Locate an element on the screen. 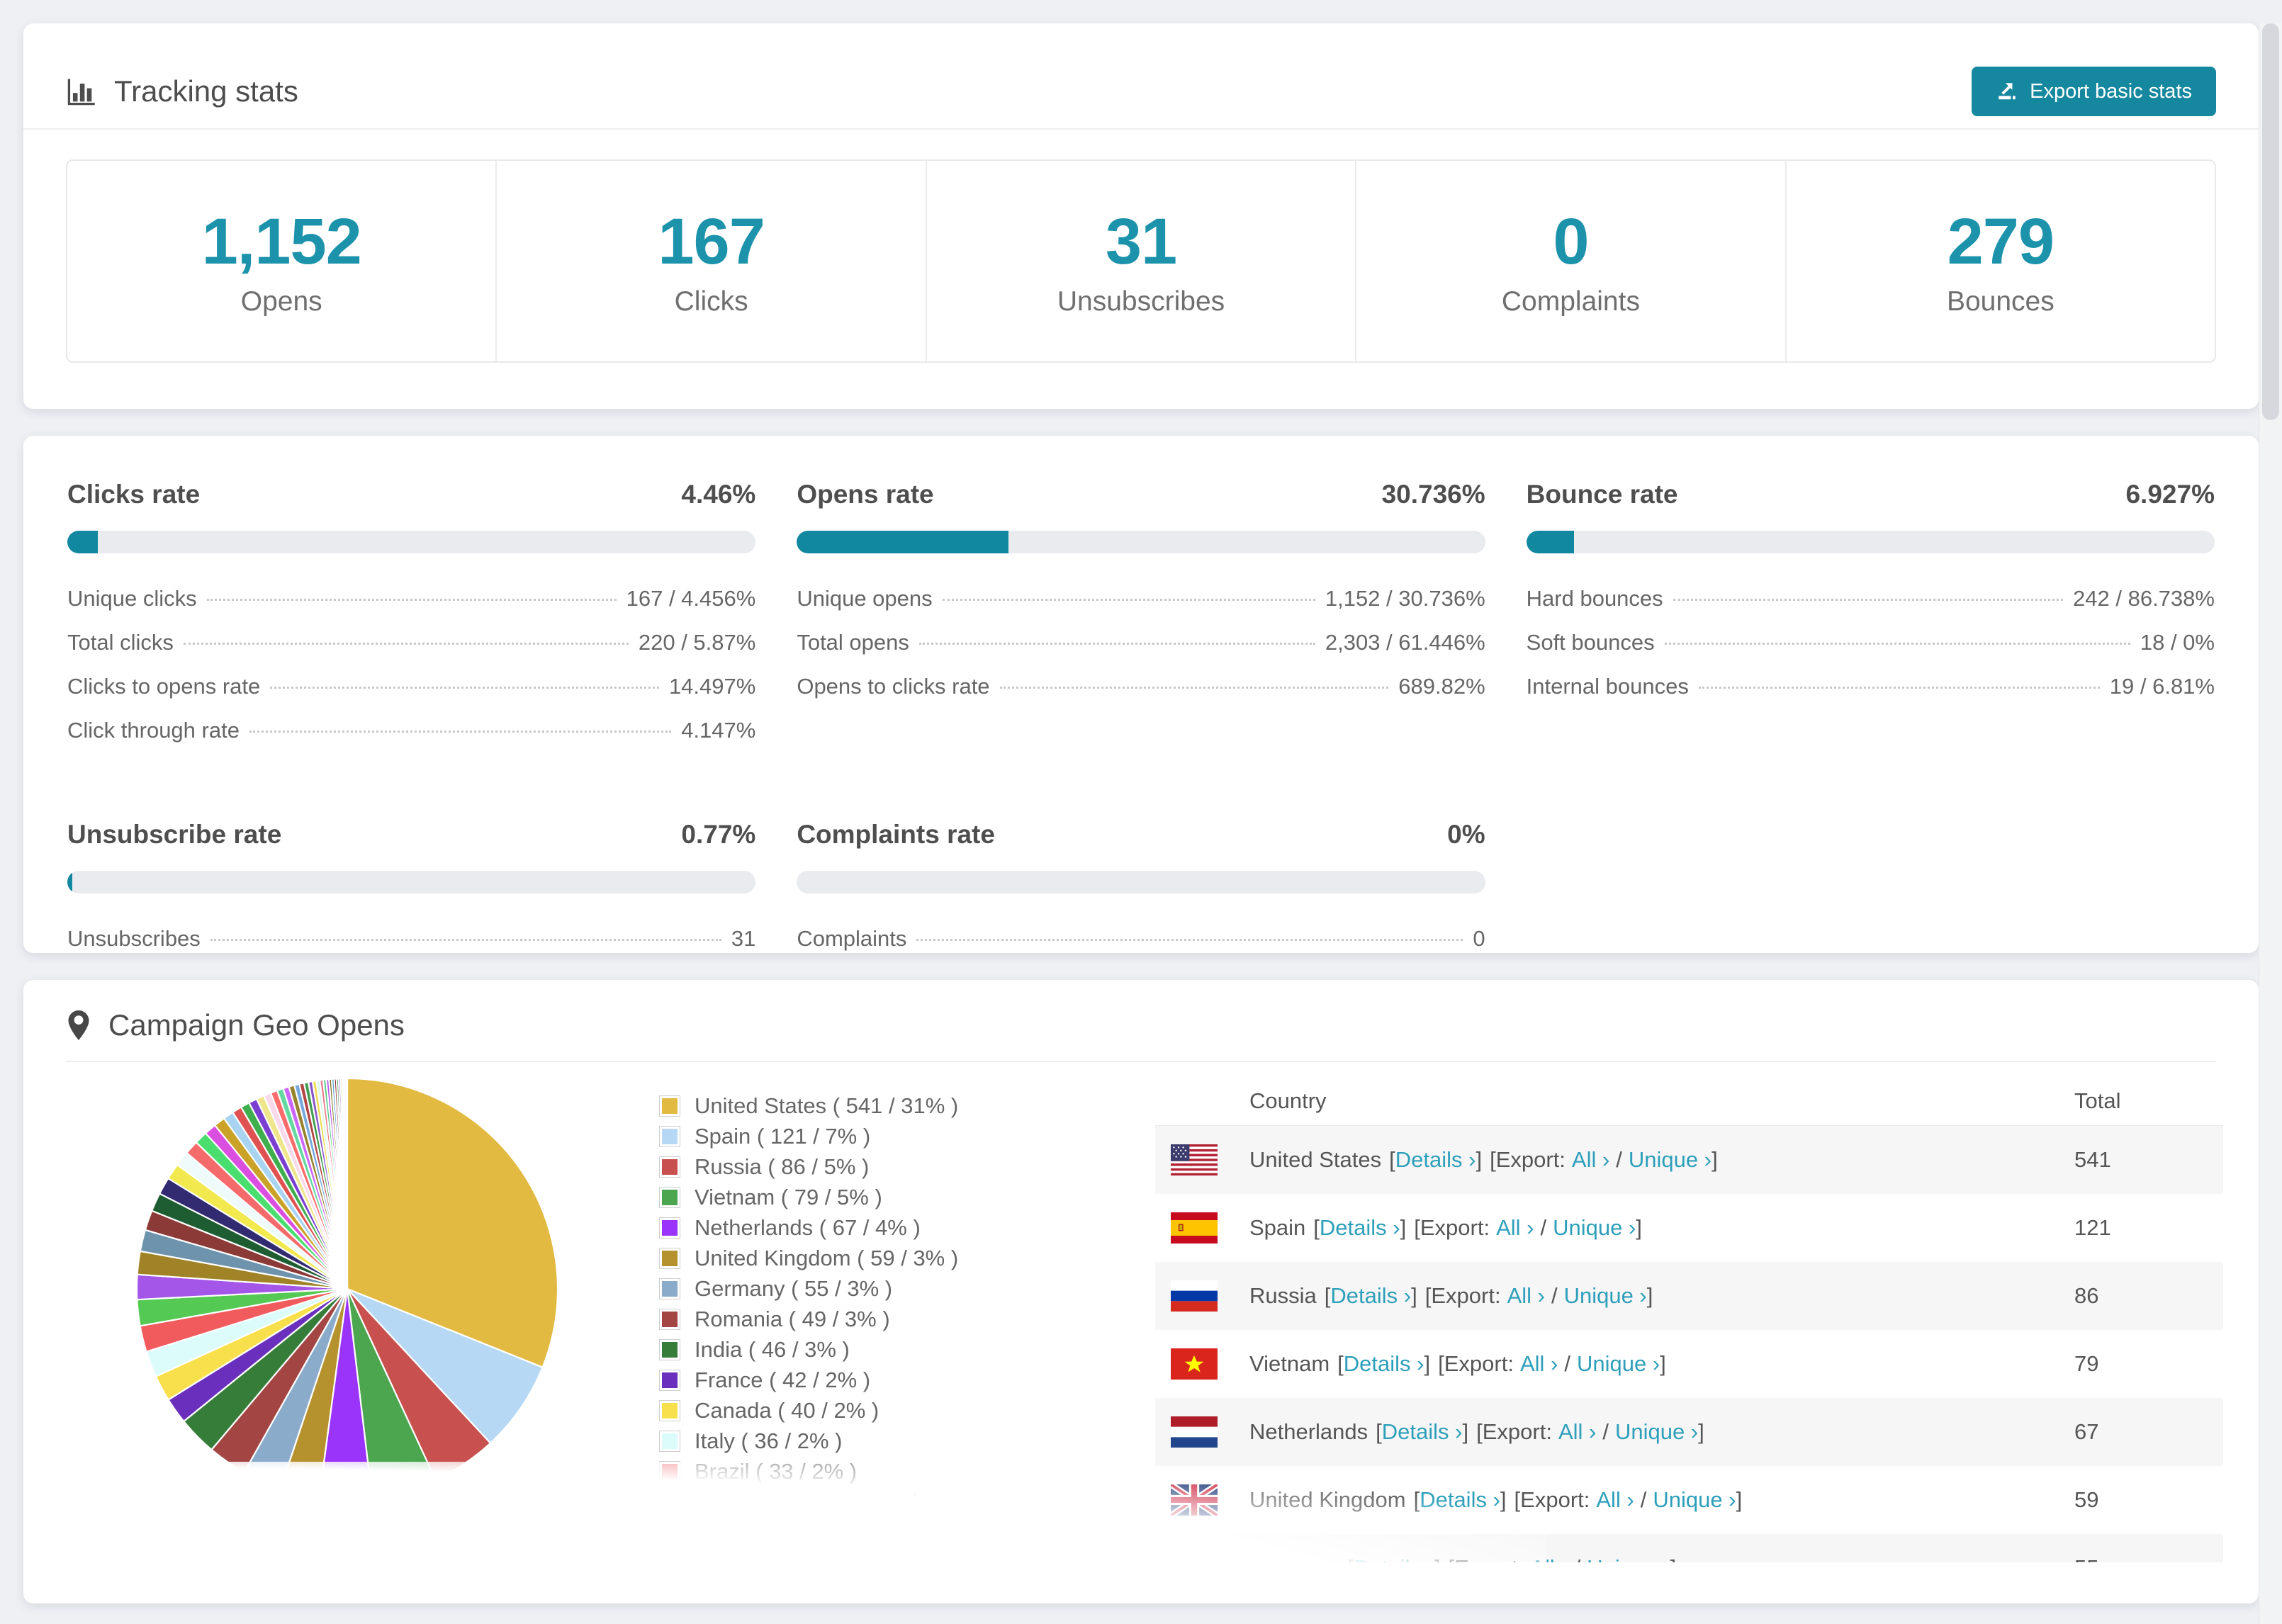  stat-row: Internal bounces 19 / 6.81% is located at coordinates (1871, 686).